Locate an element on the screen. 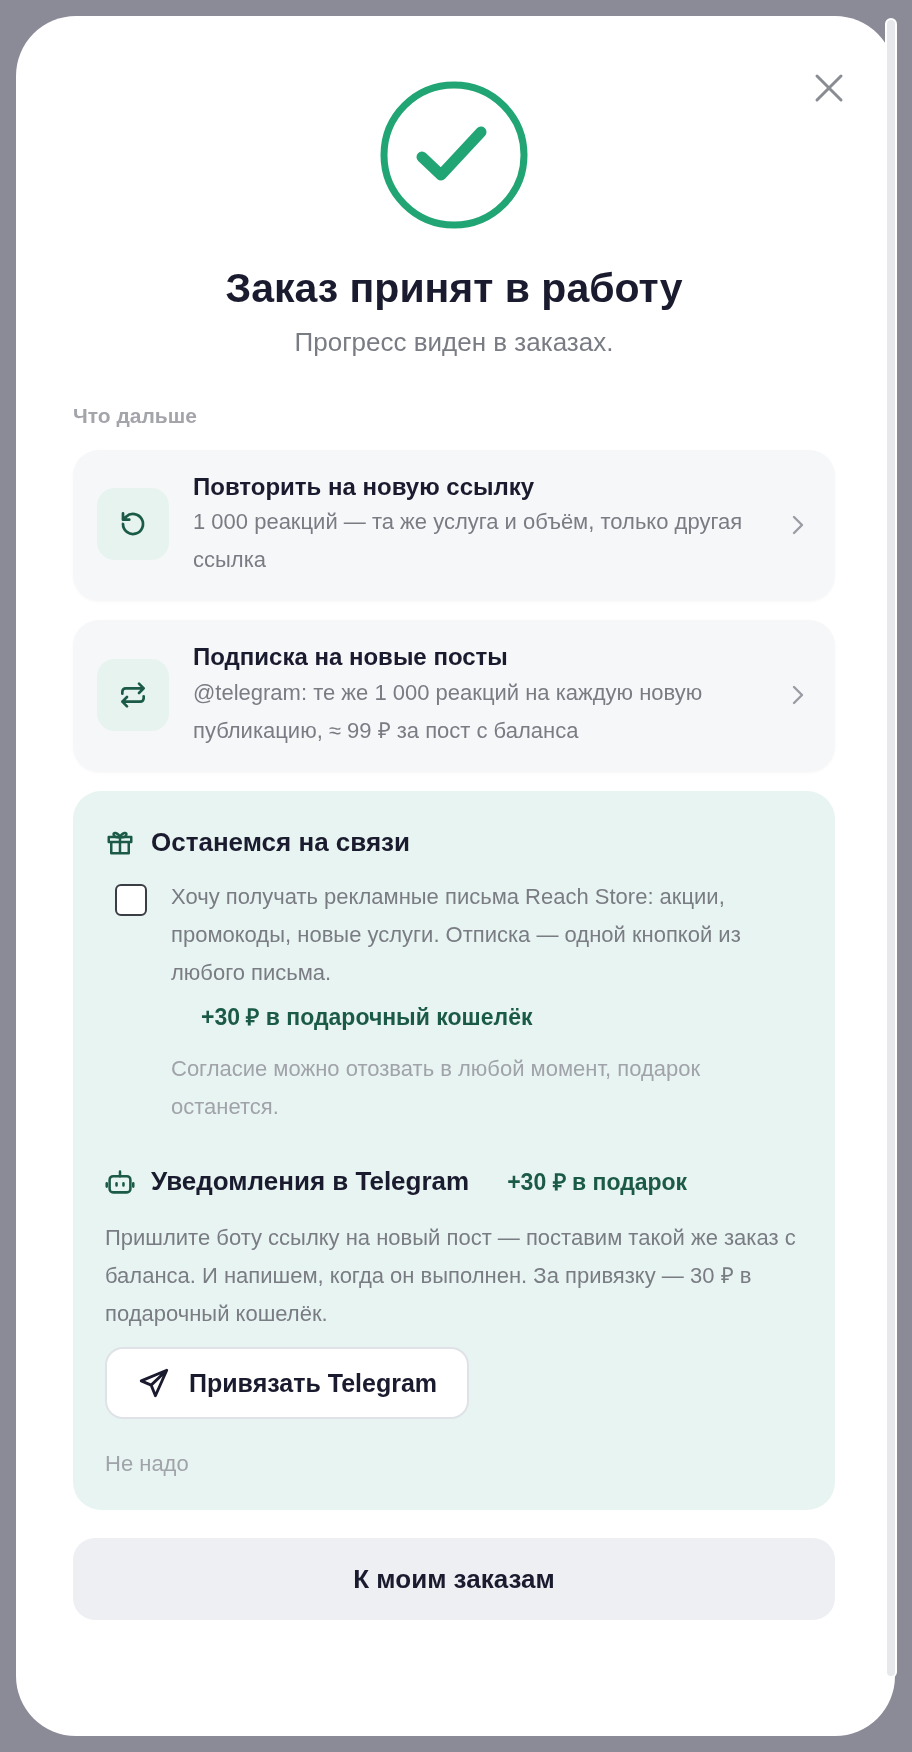  section-label: Что дальше is located at coordinates (135, 416).